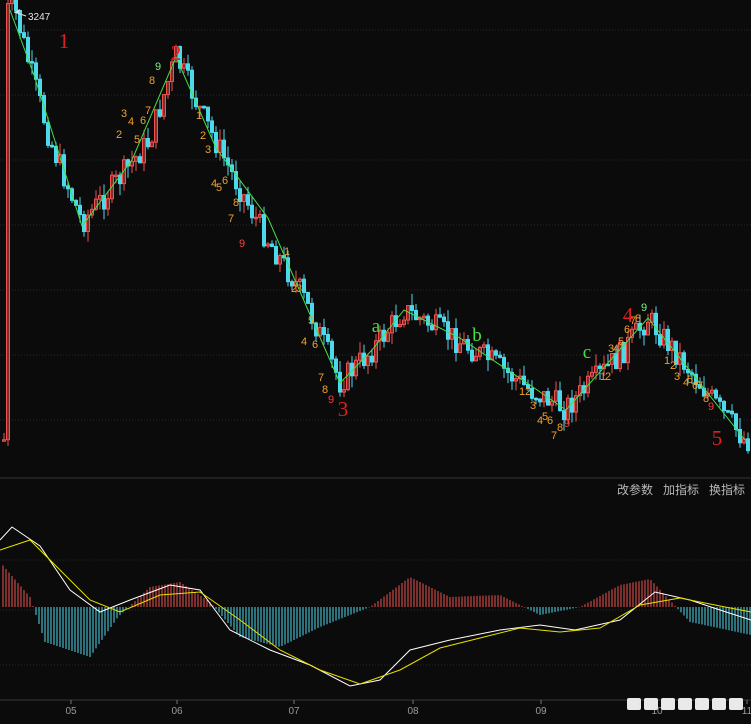  Describe the element at coordinates (177, 711) in the screenshot. I see `month-label-06: 06` at that location.